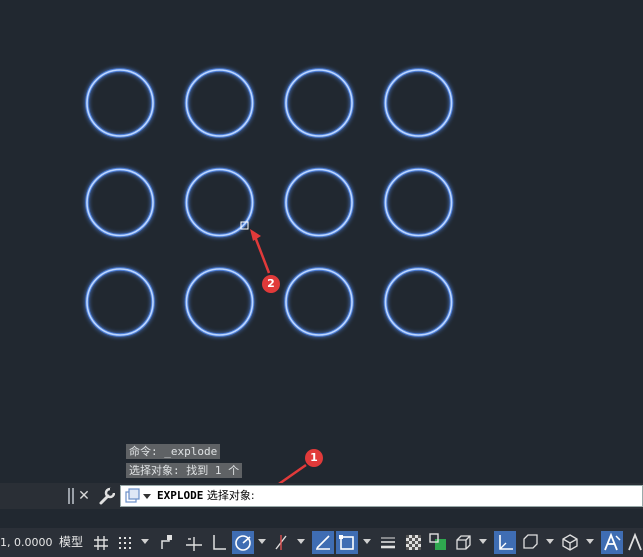 The height and width of the screenshot is (557, 643). I want to click on command-text: EXPLODE 选择对象:, so click(206, 496).